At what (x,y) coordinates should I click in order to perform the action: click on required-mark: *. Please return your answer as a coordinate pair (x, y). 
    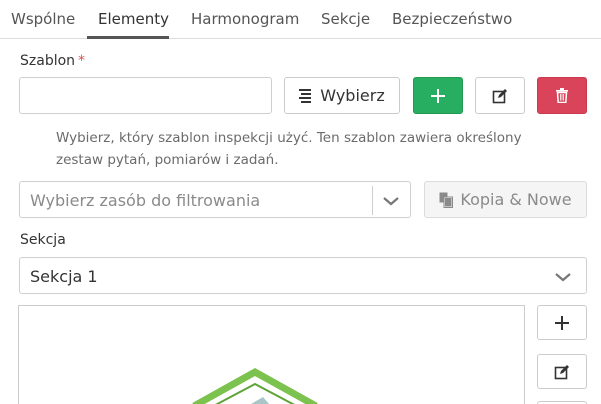
    Looking at the image, I should click on (82, 61).